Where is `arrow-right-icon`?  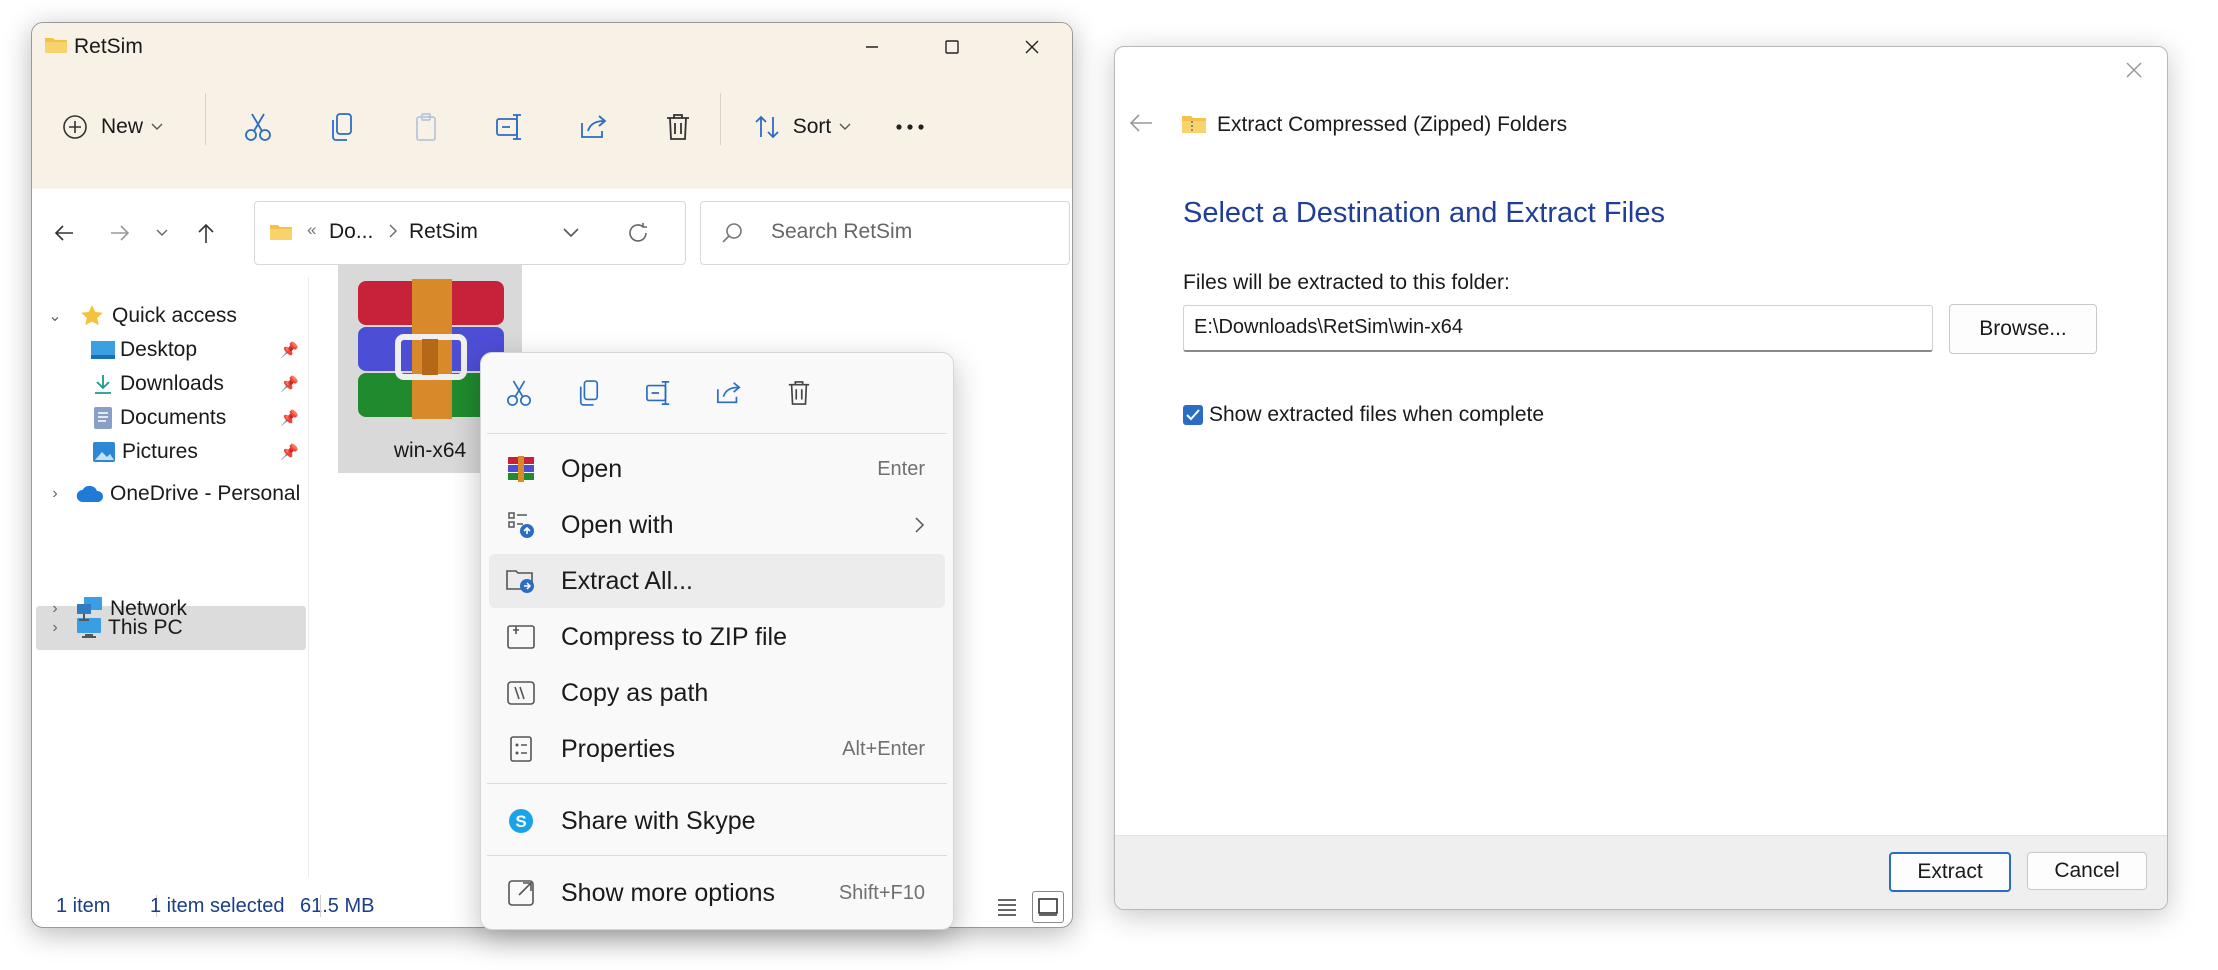 arrow-right-icon is located at coordinates (120, 233).